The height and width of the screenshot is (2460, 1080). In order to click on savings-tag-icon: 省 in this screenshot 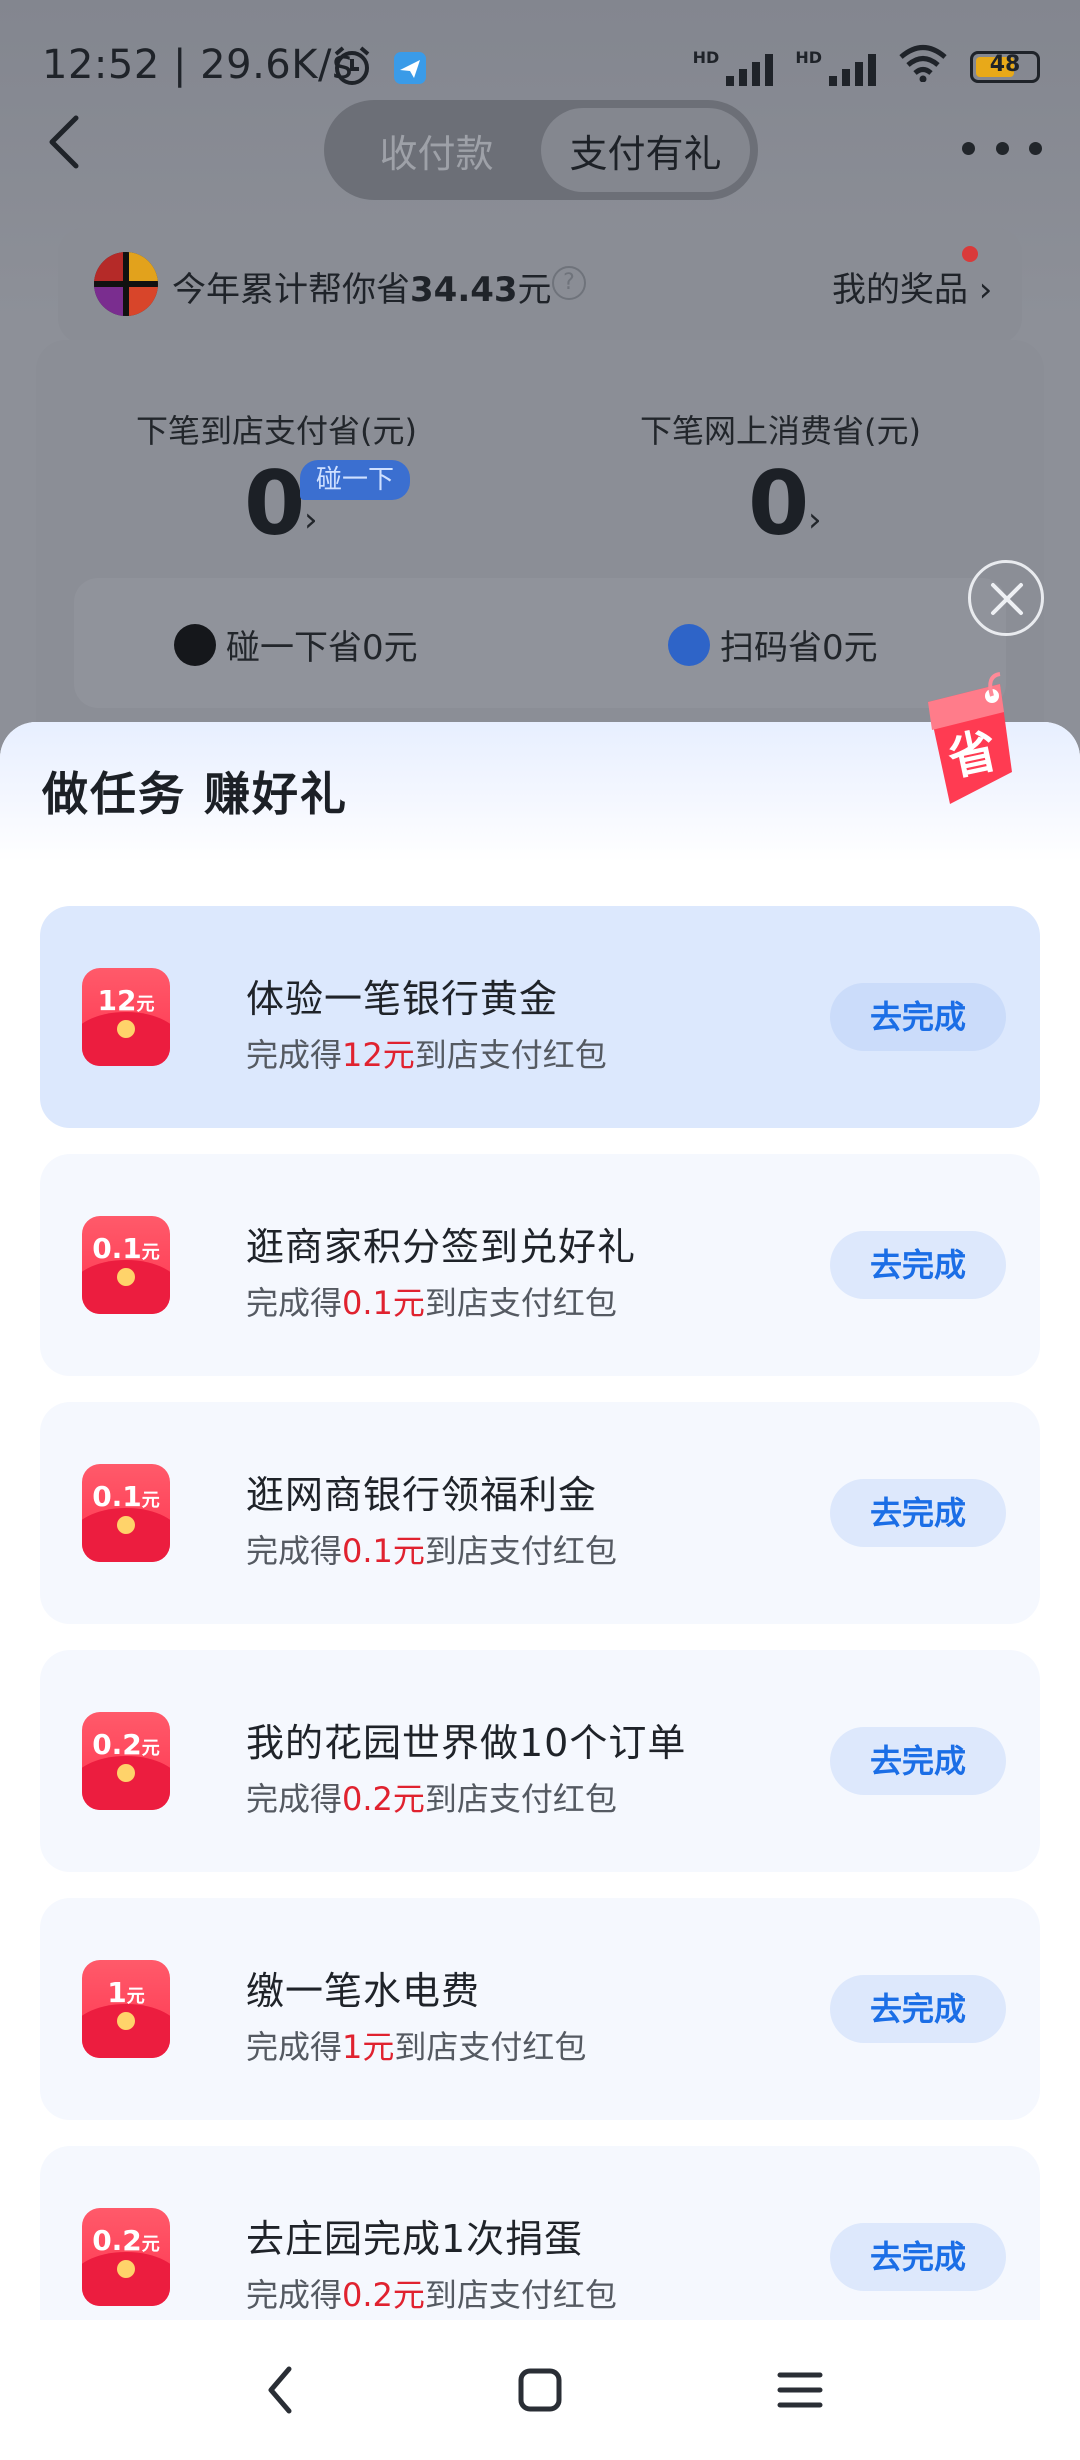, I will do `click(953, 752)`.